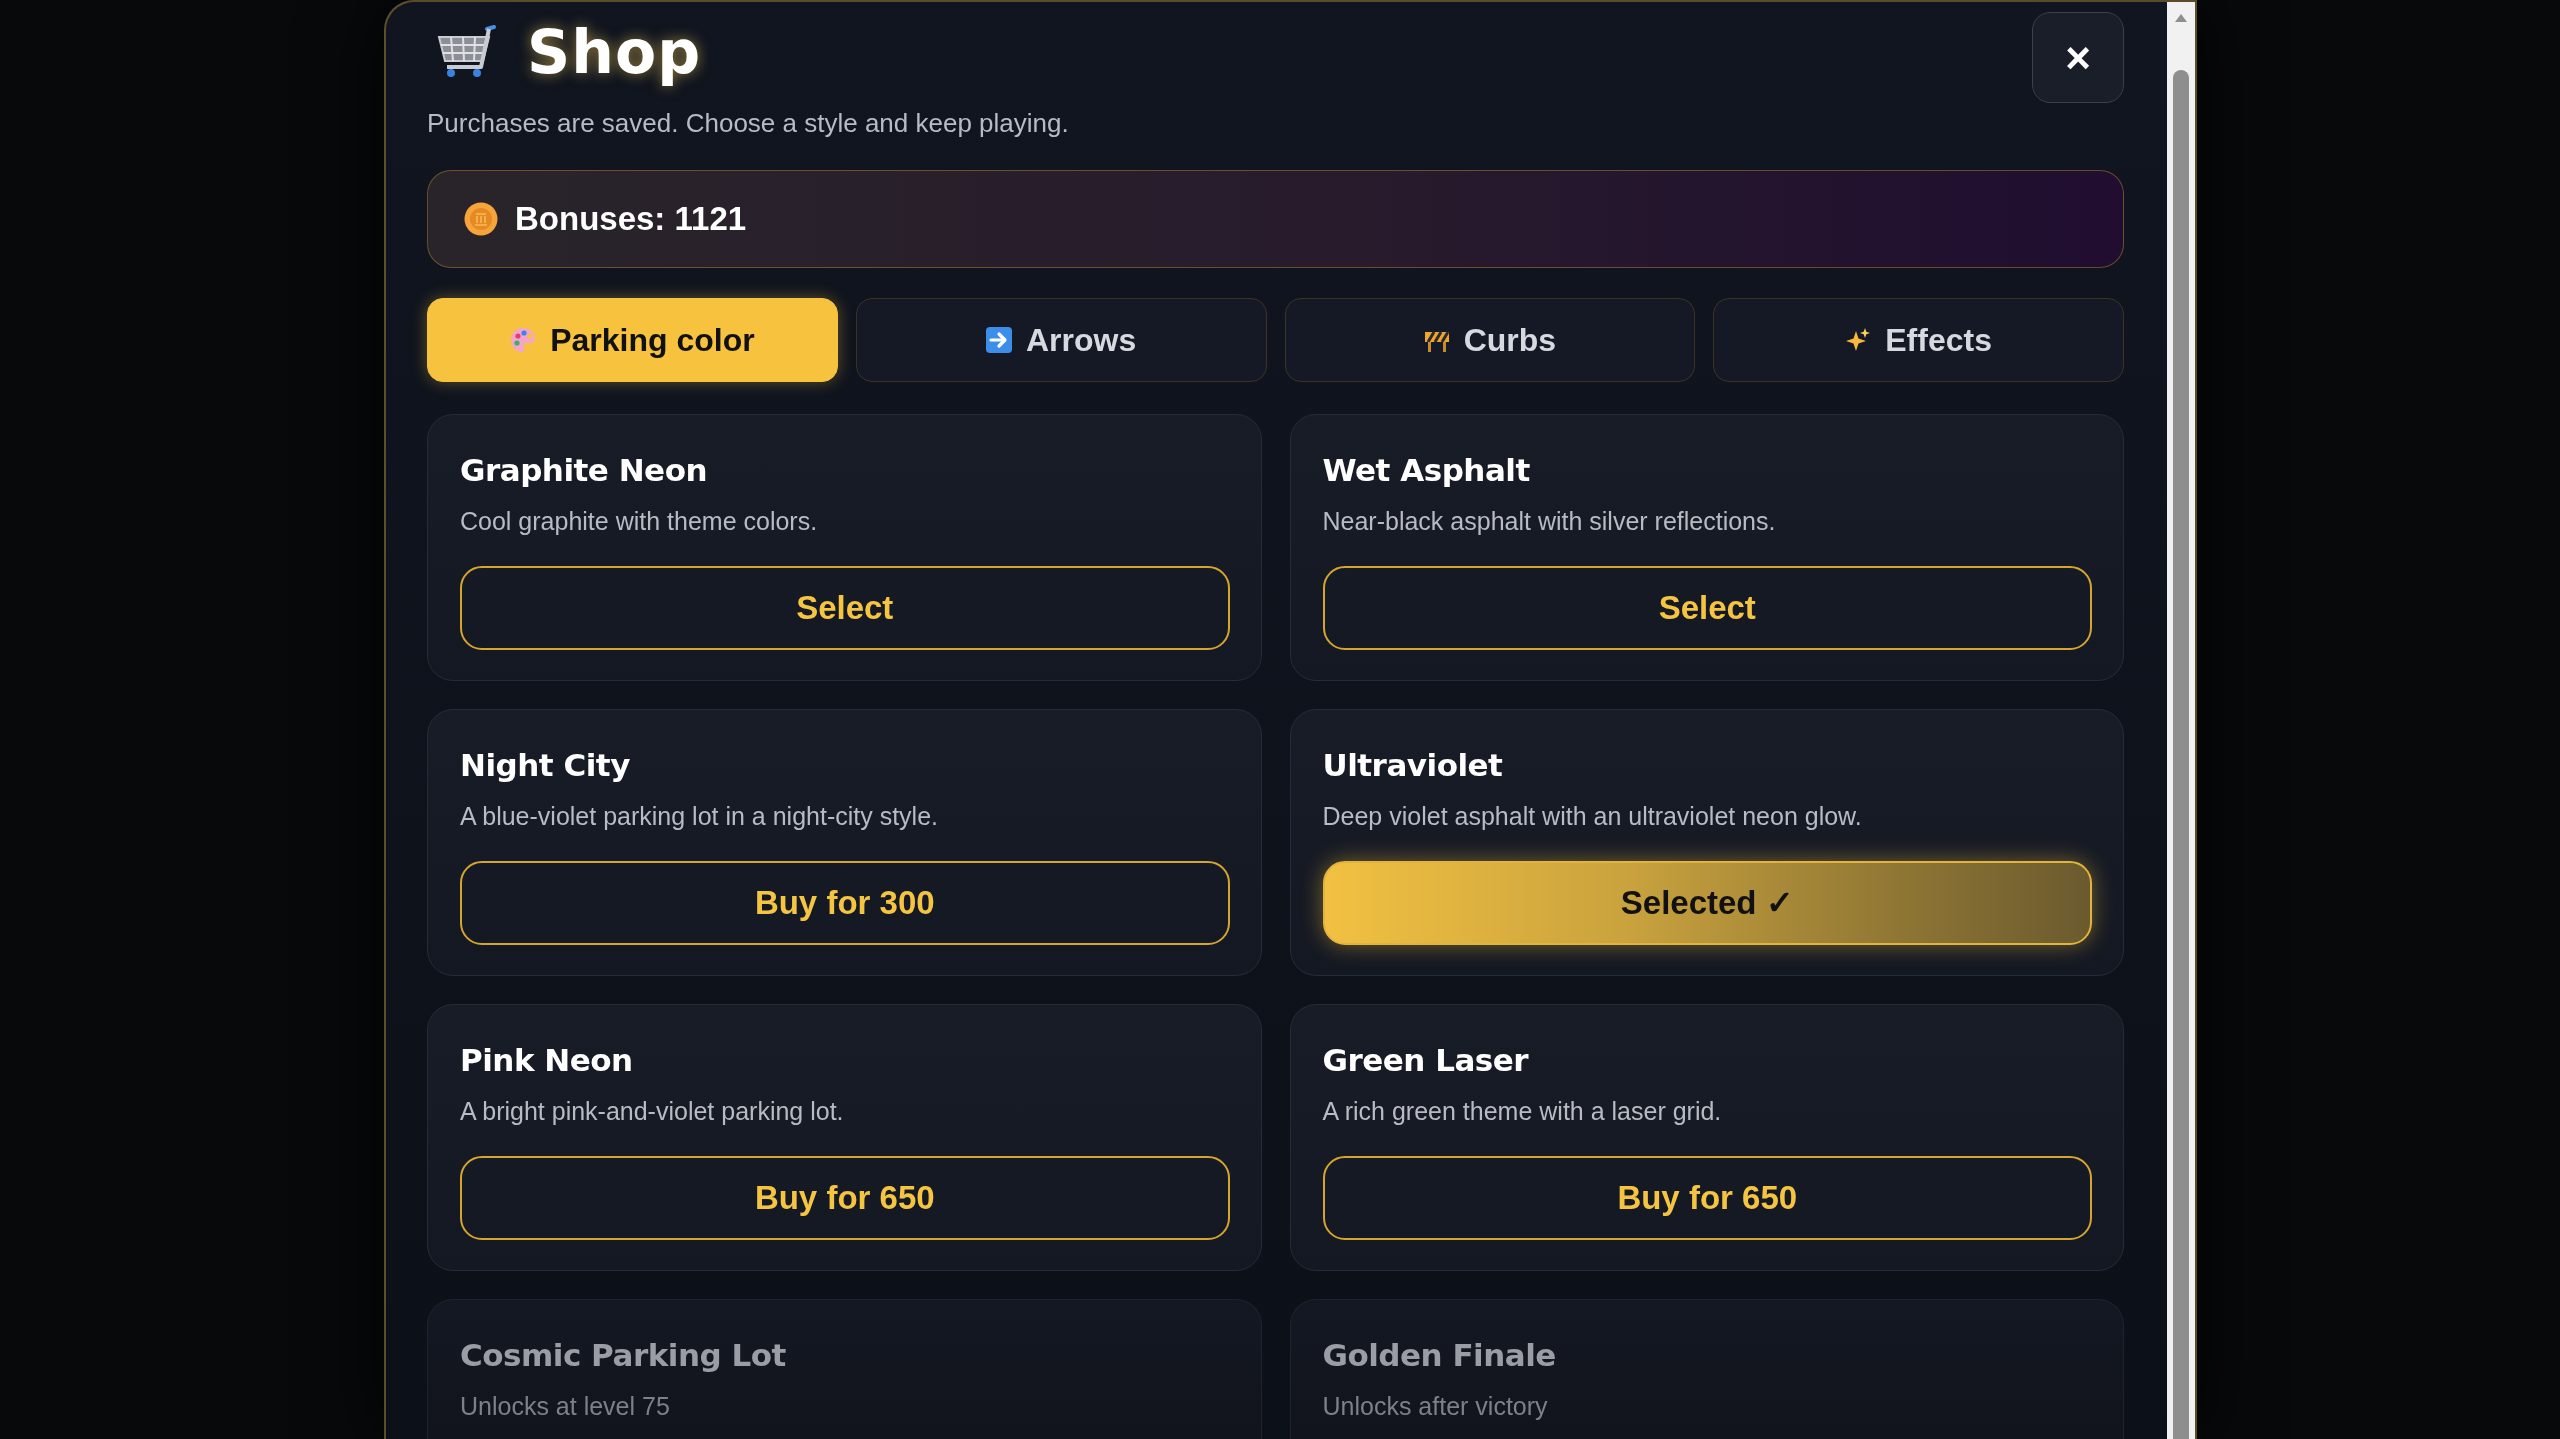 This screenshot has height=1439, width=2560. What do you see at coordinates (1918, 340) in the screenshot?
I see `tab: Effects` at bounding box center [1918, 340].